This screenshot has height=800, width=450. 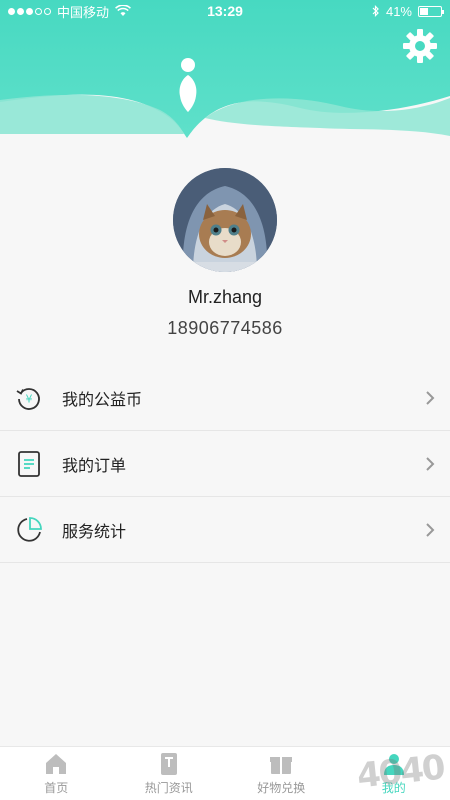 I want to click on menu-item-service-stats: 服务统计, so click(x=225, y=530).